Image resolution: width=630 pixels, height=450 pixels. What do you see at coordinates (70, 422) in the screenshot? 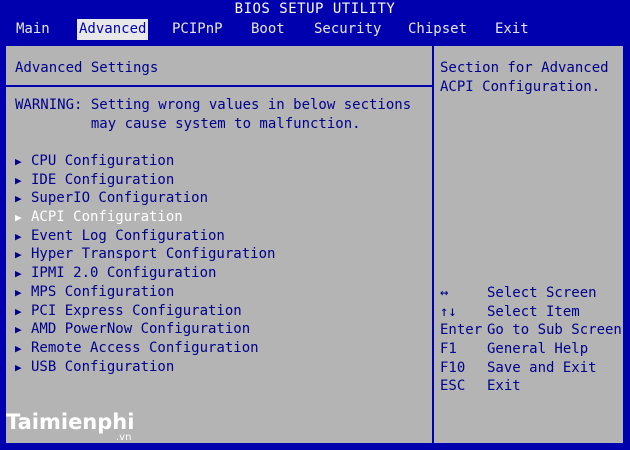
I see `watermark-logo: Taimienphi` at bounding box center [70, 422].